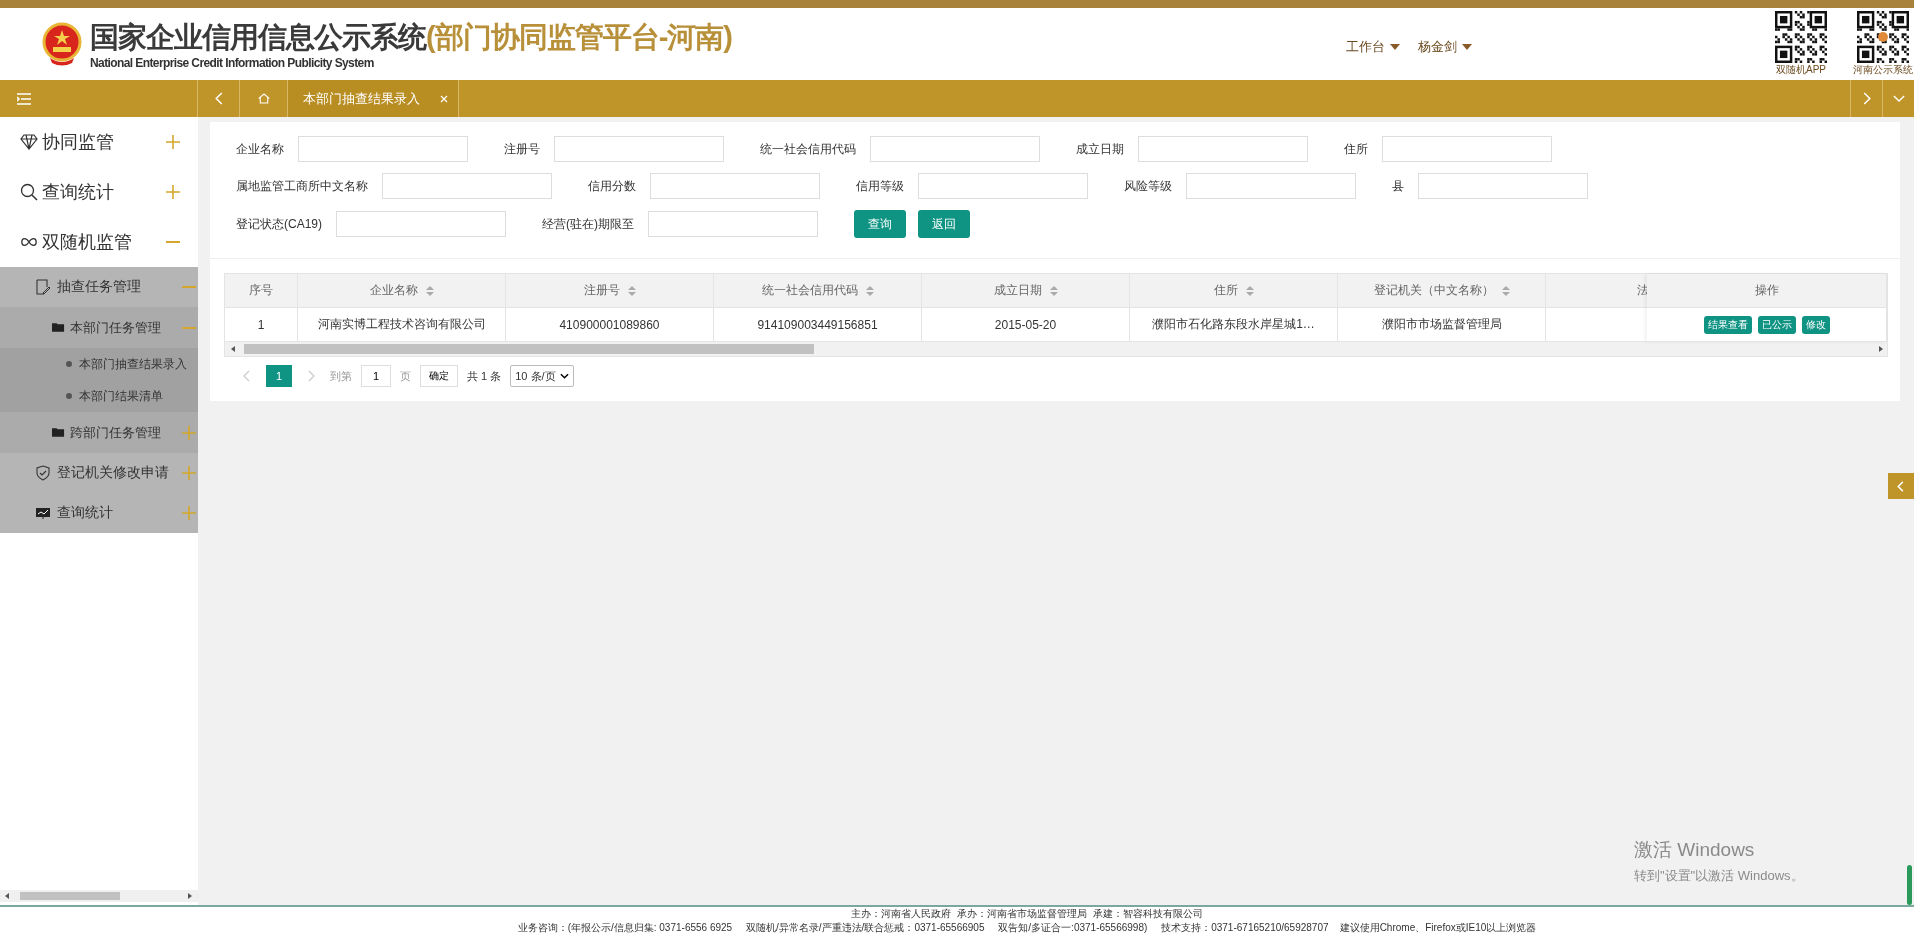 The height and width of the screenshot is (936, 1914). I want to click on form-button: 返回, so click(944, 224).